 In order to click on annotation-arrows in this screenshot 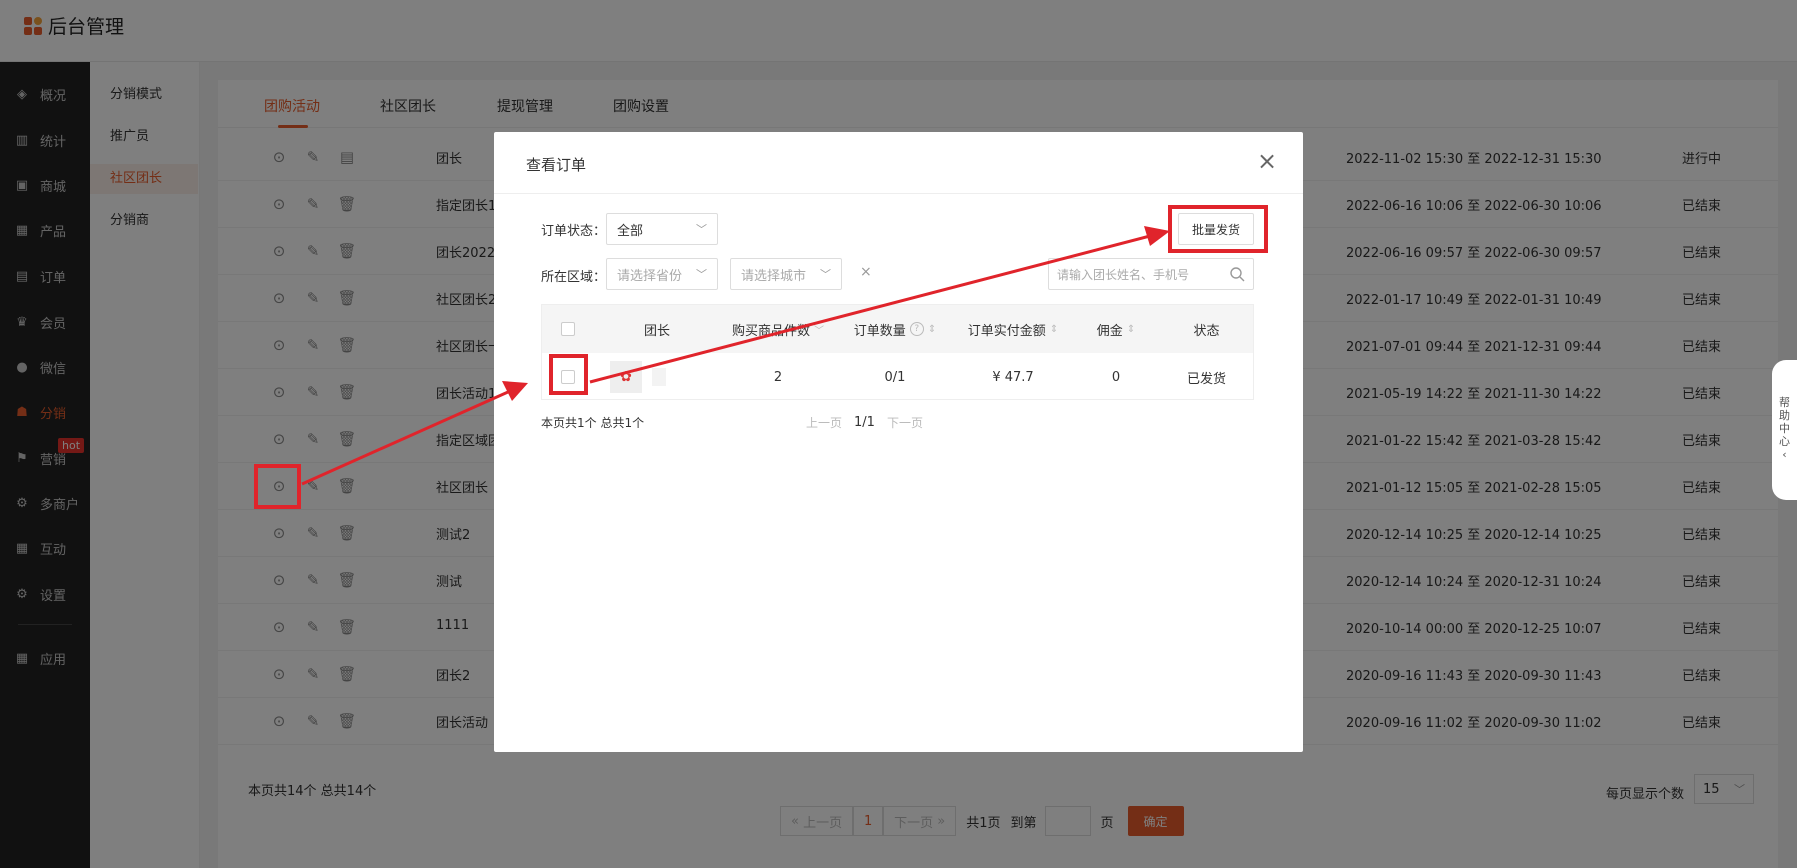, I will do `click(735, 356)`.